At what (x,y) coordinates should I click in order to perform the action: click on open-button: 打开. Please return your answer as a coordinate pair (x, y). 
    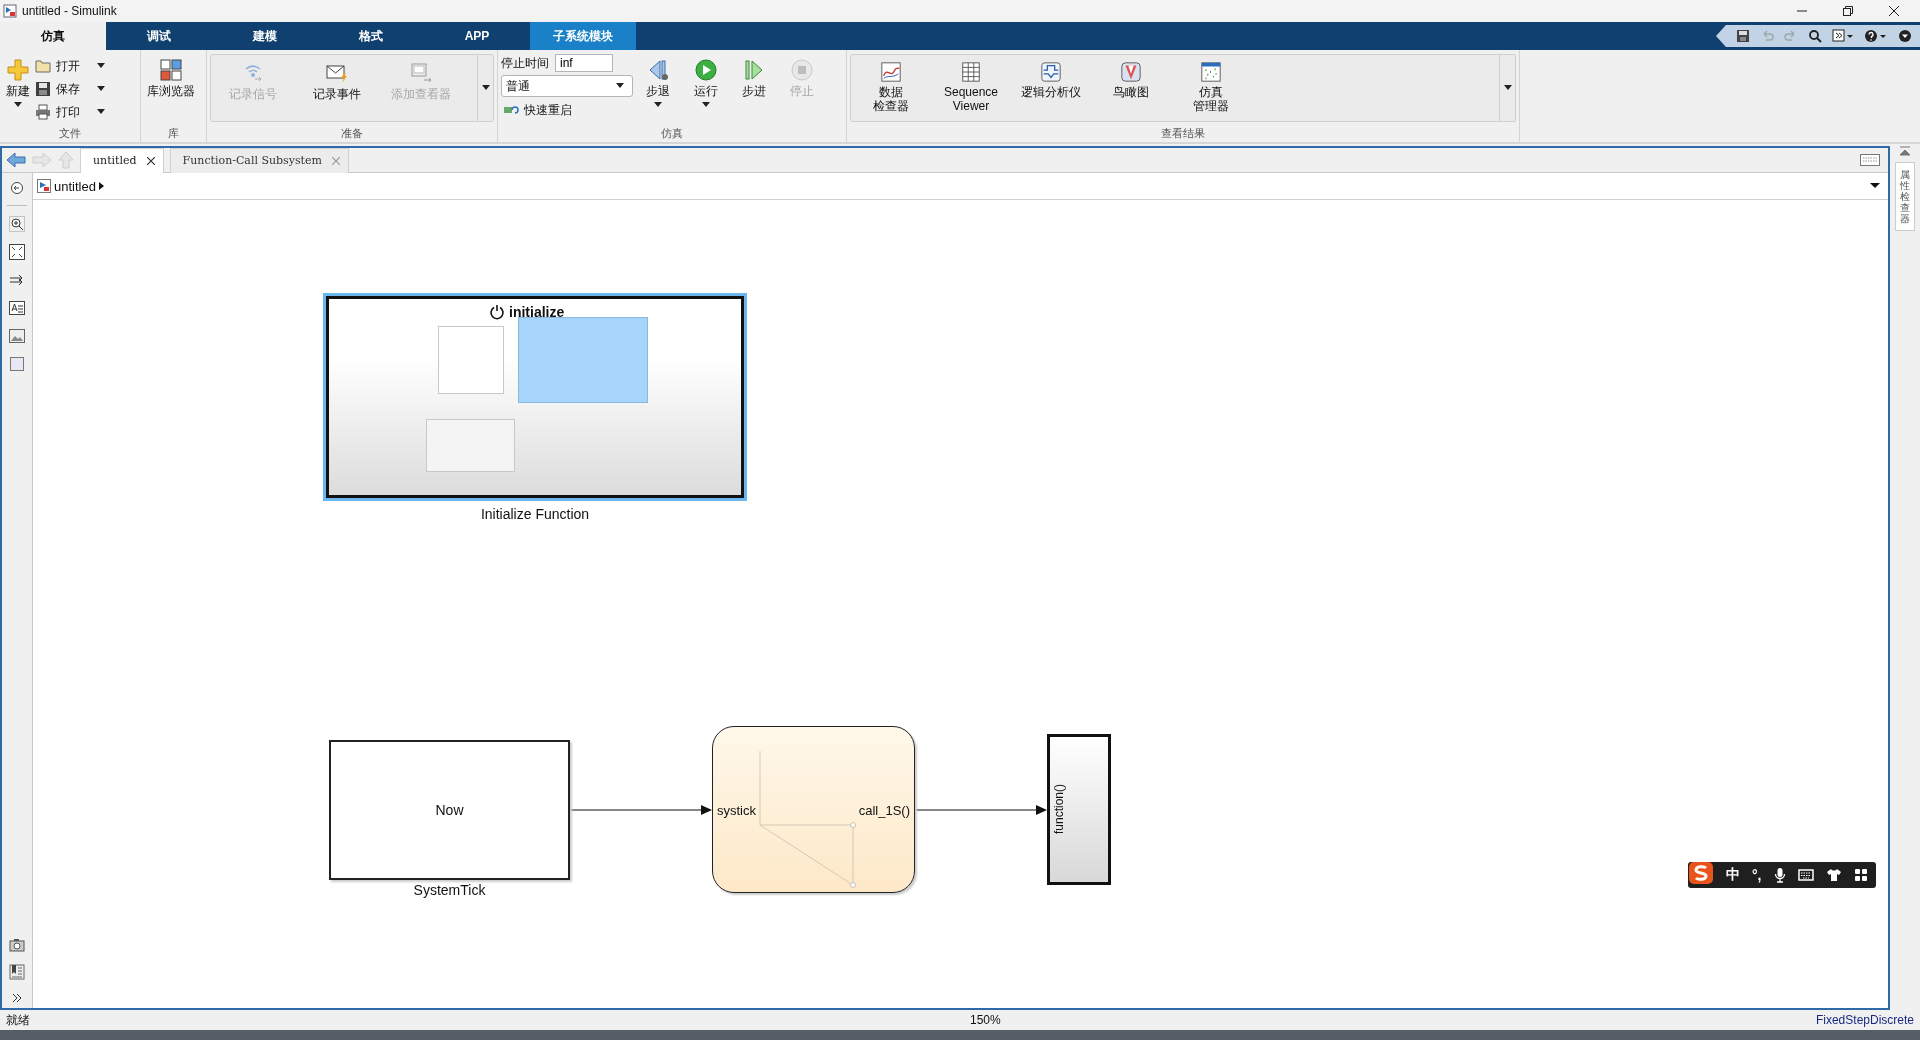
    Looking at the image, I should click on (70, 66).